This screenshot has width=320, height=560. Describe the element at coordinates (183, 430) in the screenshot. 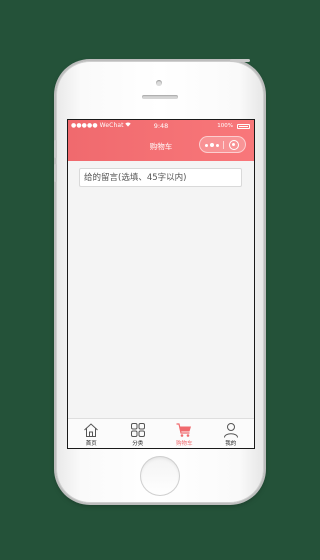

I see `cart-icon` at that location.